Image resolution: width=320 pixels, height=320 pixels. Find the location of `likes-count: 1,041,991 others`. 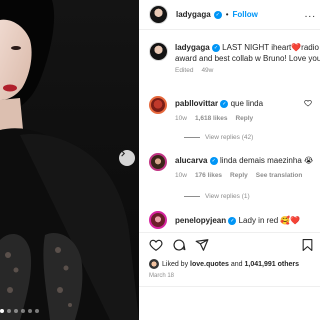

likes-count: 1,041,991 others is located at coordinates (272, 264).